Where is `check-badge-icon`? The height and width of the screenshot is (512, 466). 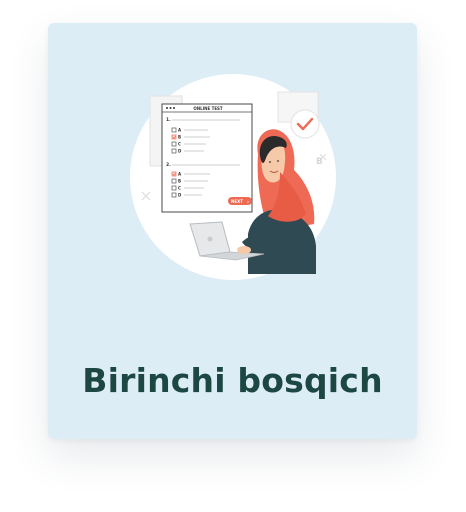
check-badge-icon is located at coordinates (305, 124).